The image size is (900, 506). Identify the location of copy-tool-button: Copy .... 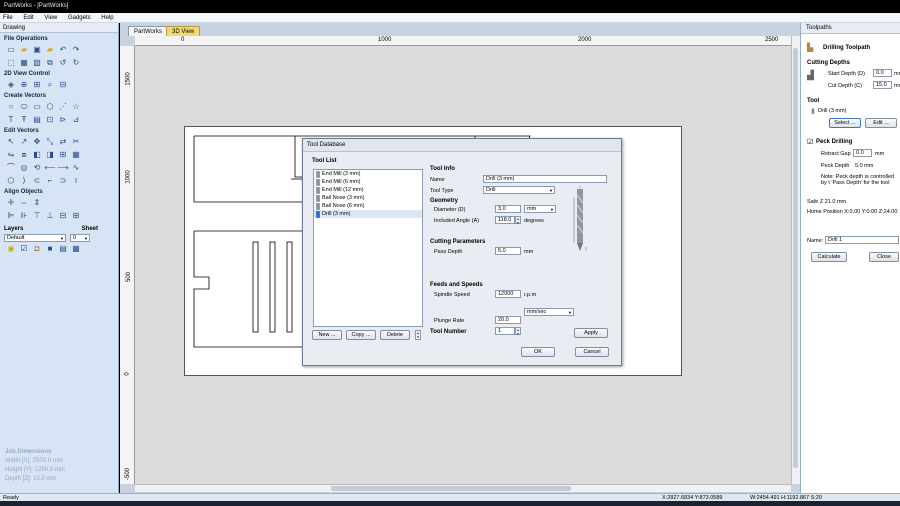
(361, 335).